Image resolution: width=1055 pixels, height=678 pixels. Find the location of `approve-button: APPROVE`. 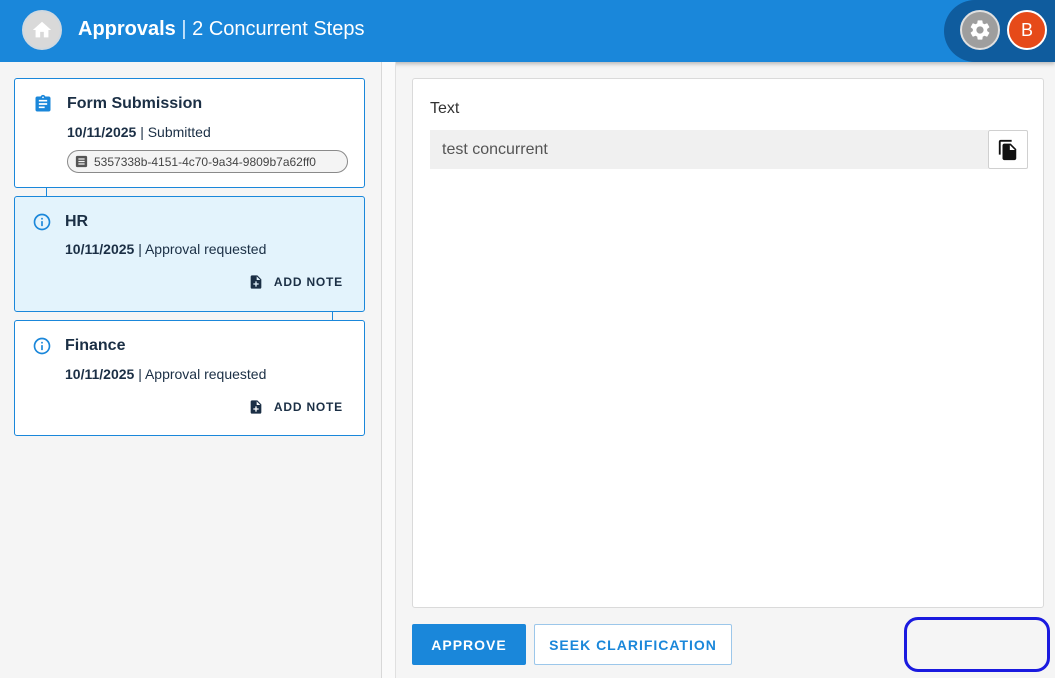

approve-button: APPROVE is located at coordinates (469, 644).